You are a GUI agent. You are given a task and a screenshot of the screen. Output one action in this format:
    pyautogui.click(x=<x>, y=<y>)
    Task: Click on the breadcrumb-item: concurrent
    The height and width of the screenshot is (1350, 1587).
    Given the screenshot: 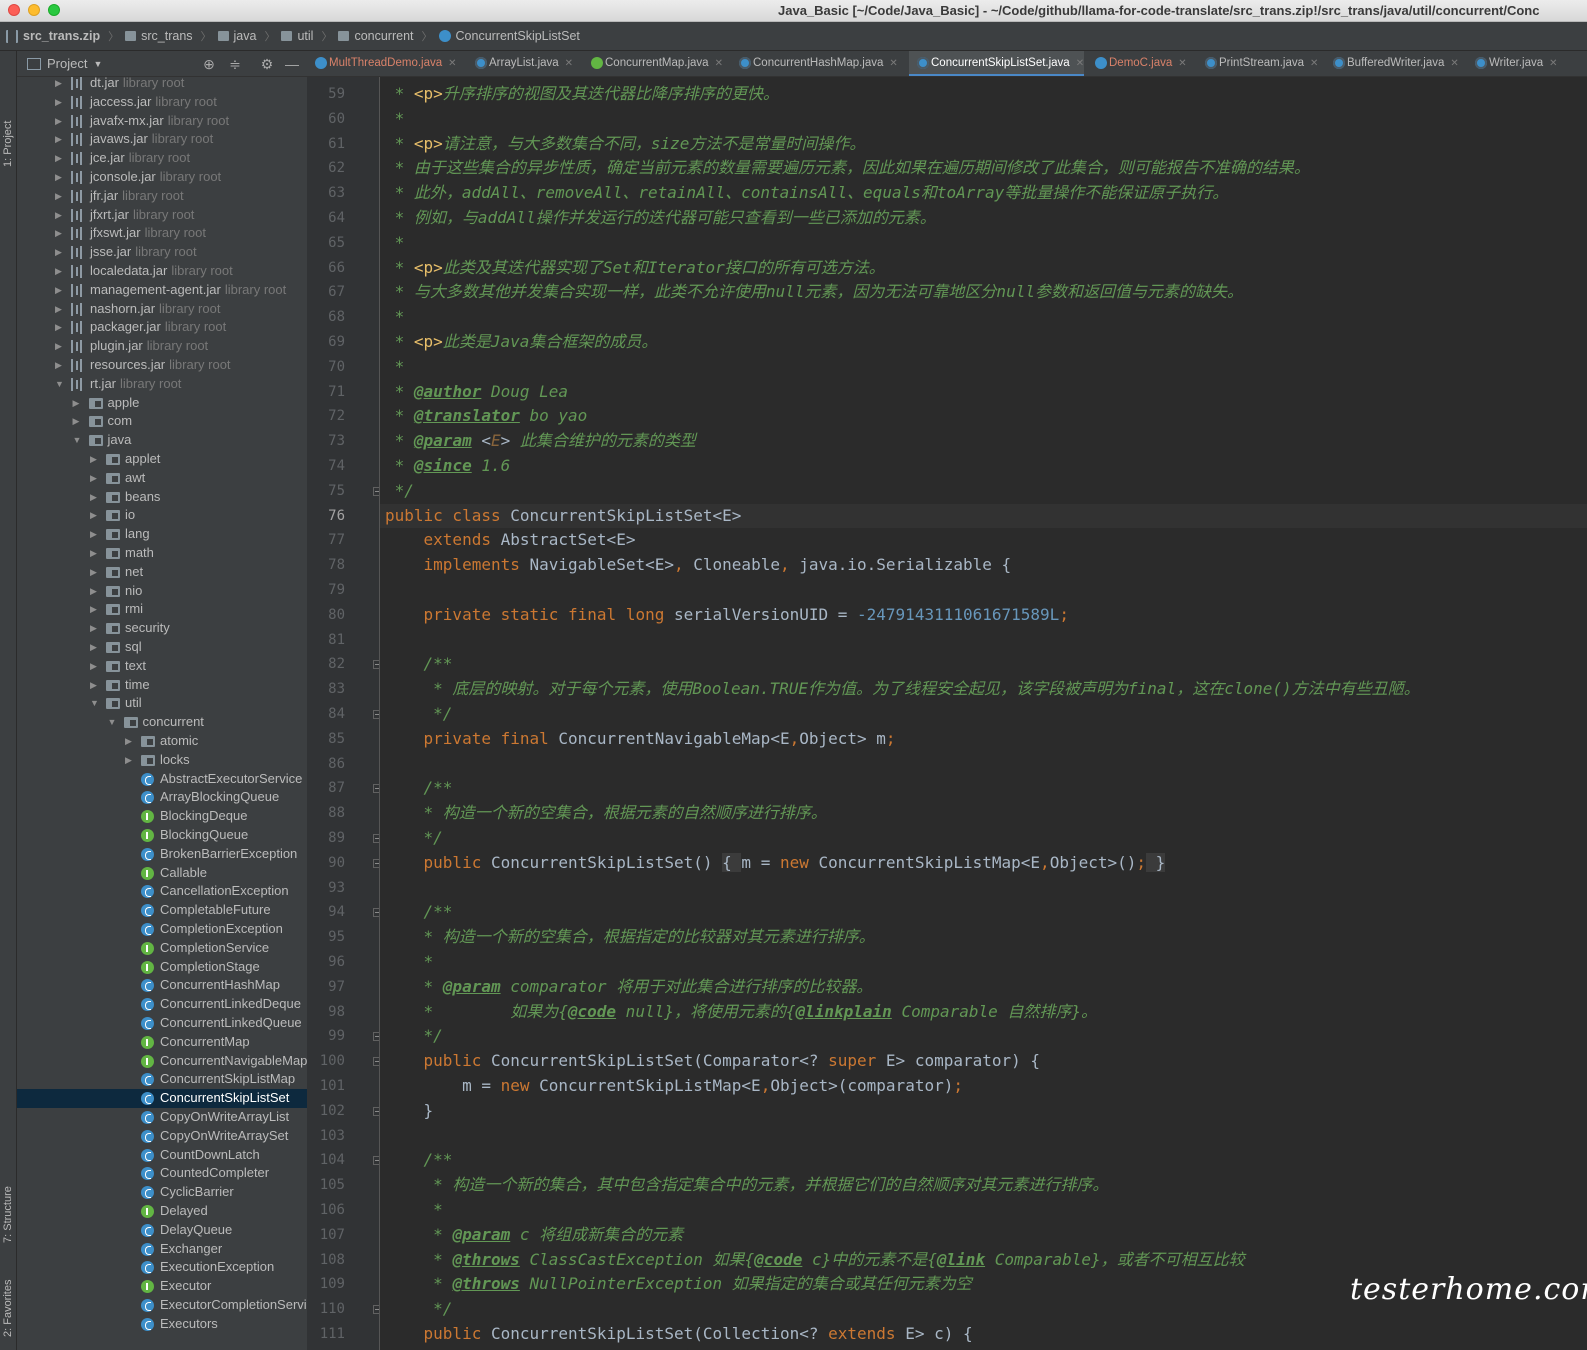 What is the action you would take?
    pyautogui.click(x=376, y=36)
    